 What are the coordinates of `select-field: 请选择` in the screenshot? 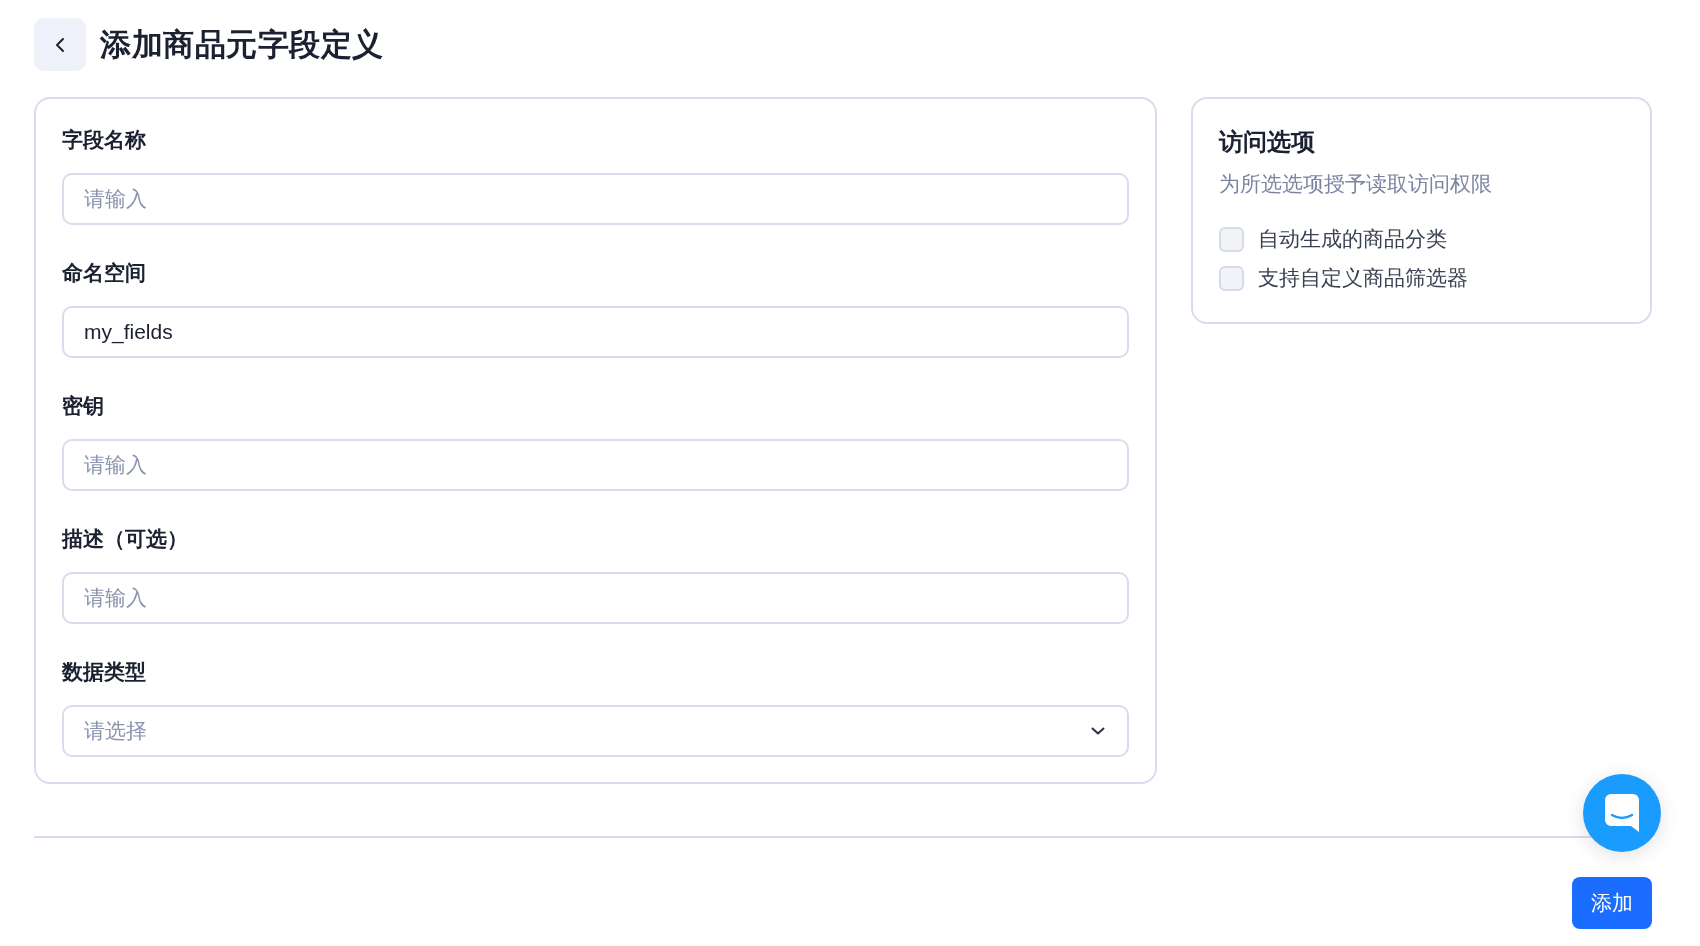 It's located at (595, 731).